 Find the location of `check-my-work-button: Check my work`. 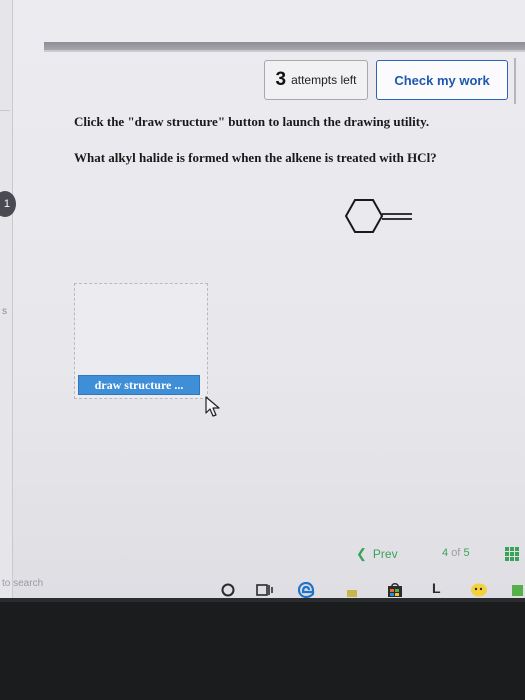

check-my-work-button: Check my work is located at coordinates (442, 80).